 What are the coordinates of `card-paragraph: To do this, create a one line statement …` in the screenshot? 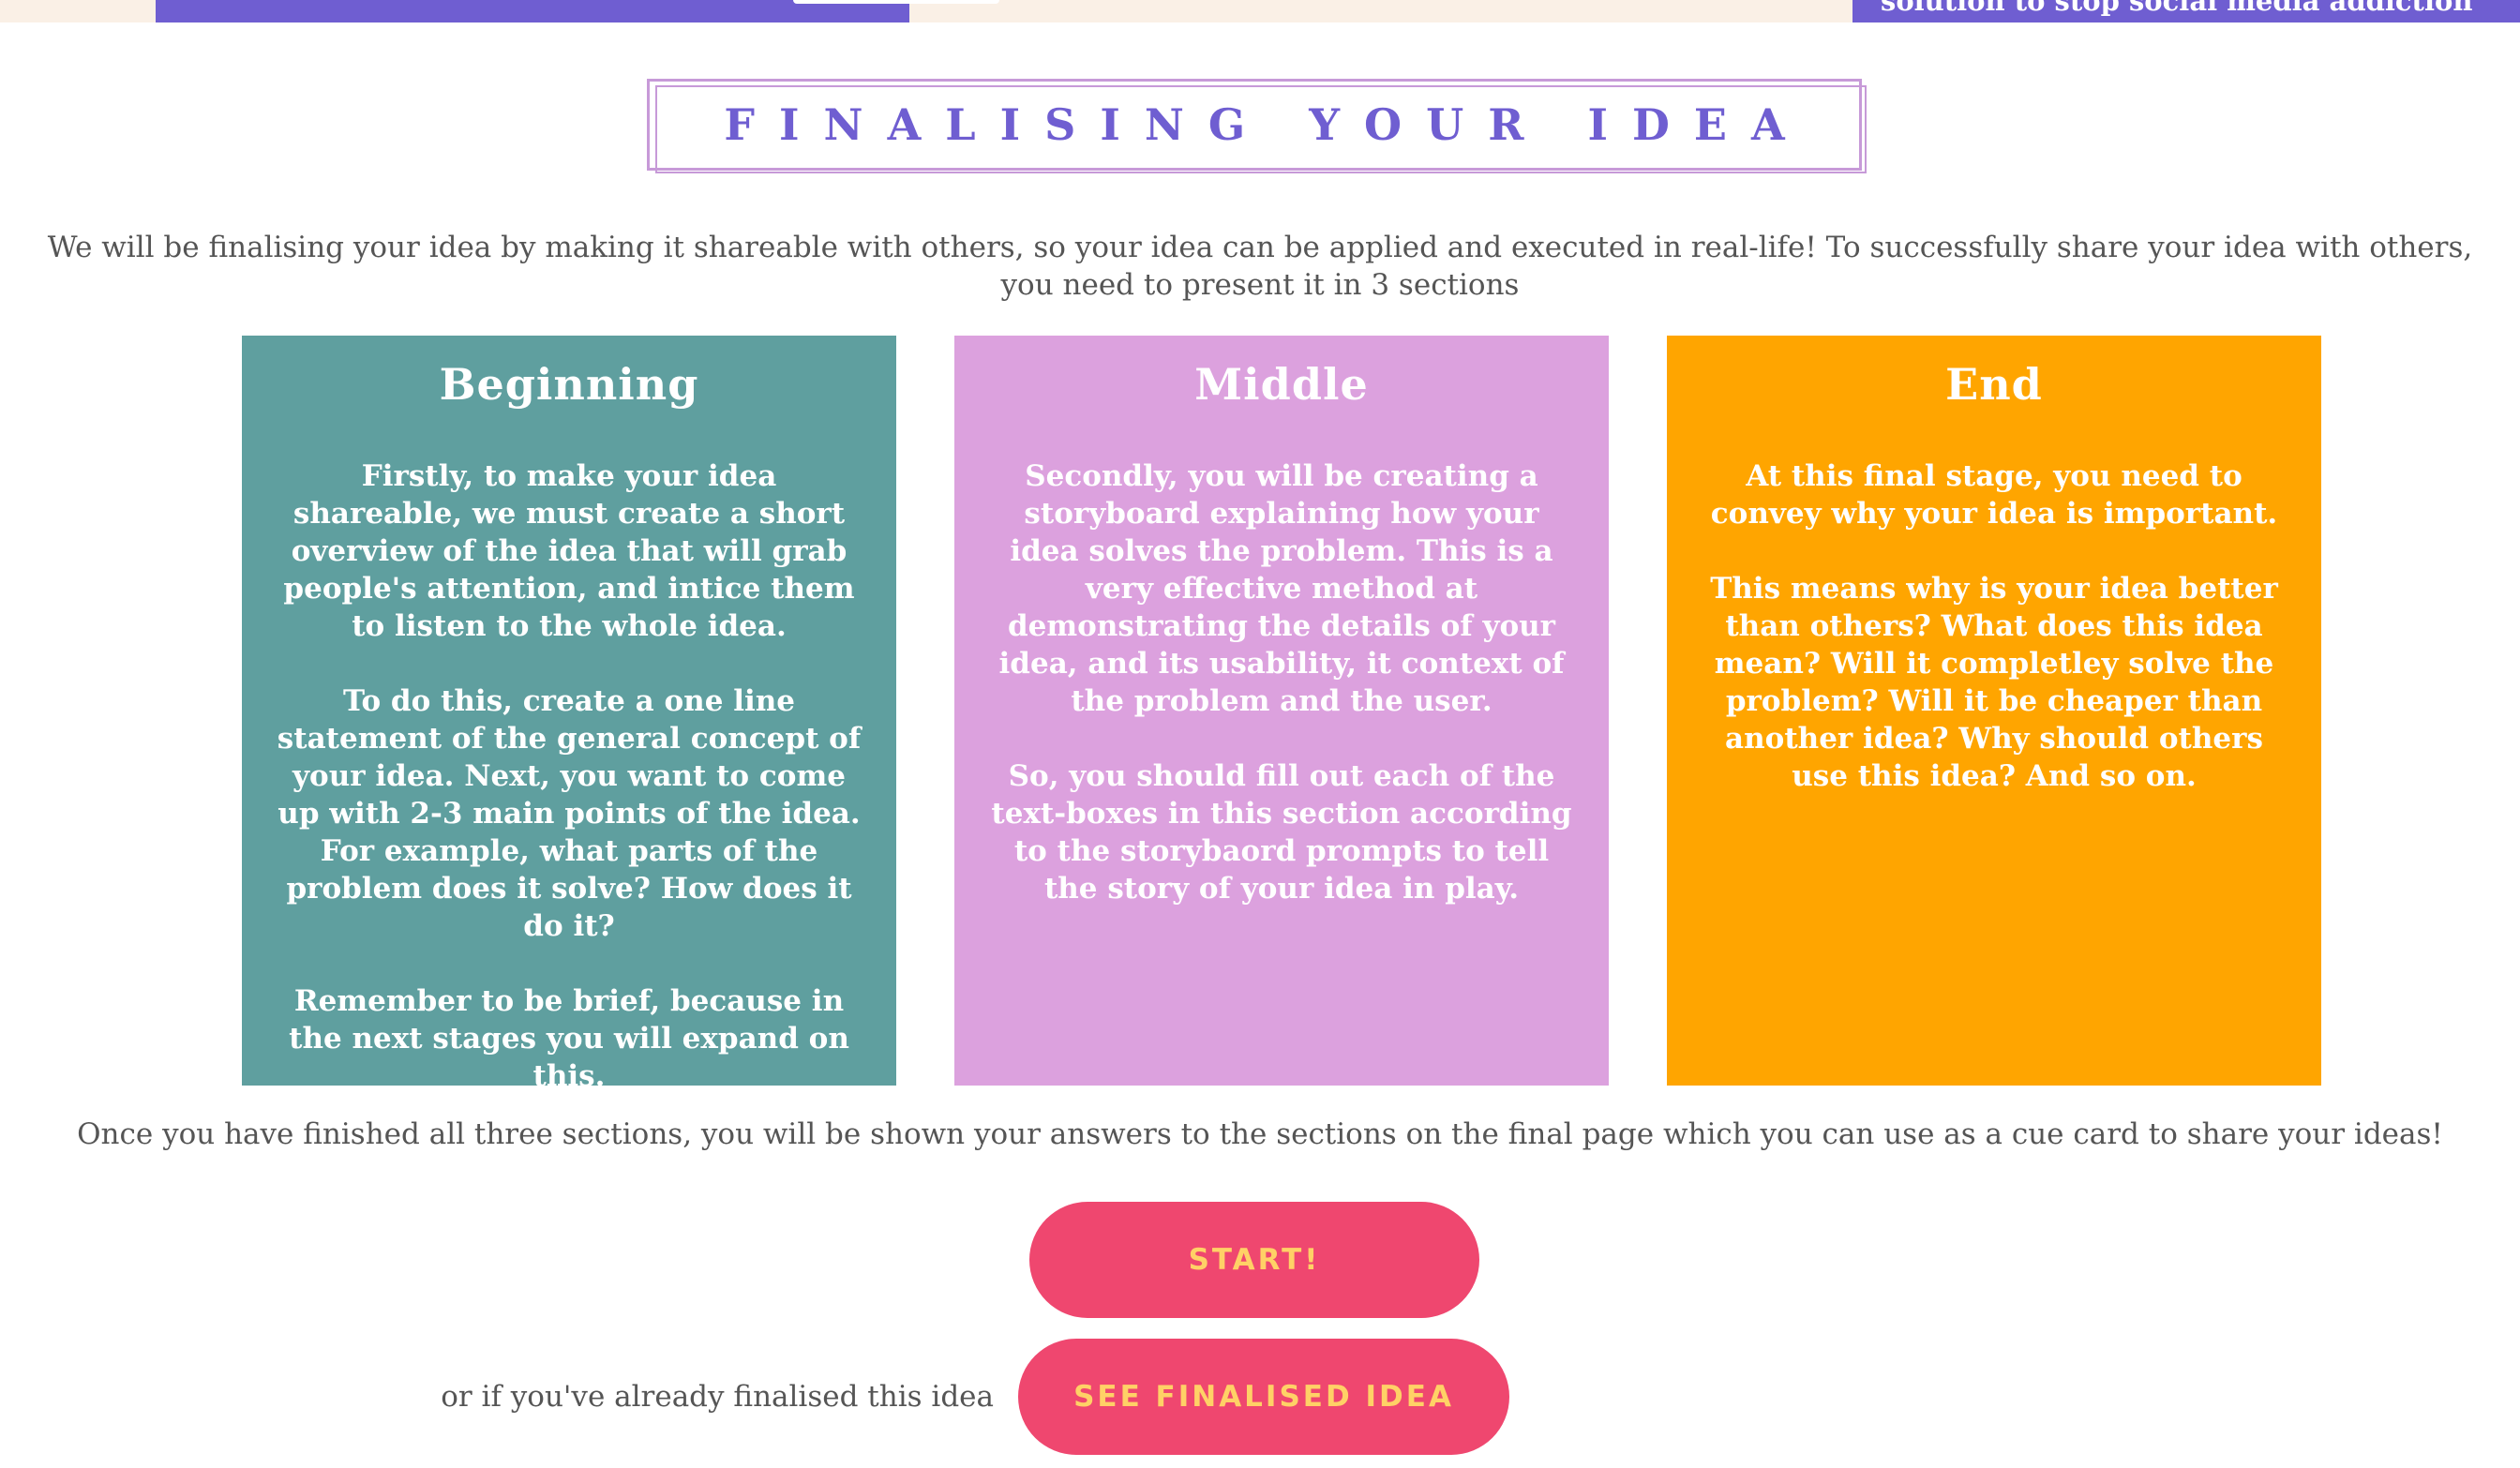 It's located at (569, 813).